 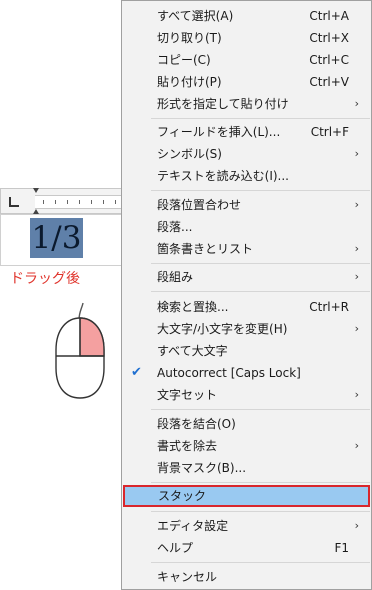 What do you see at coordinates (187, 446) in the screenshot?
I see `menu-item-label: 書式を除去` at bounding box center [187, 446].